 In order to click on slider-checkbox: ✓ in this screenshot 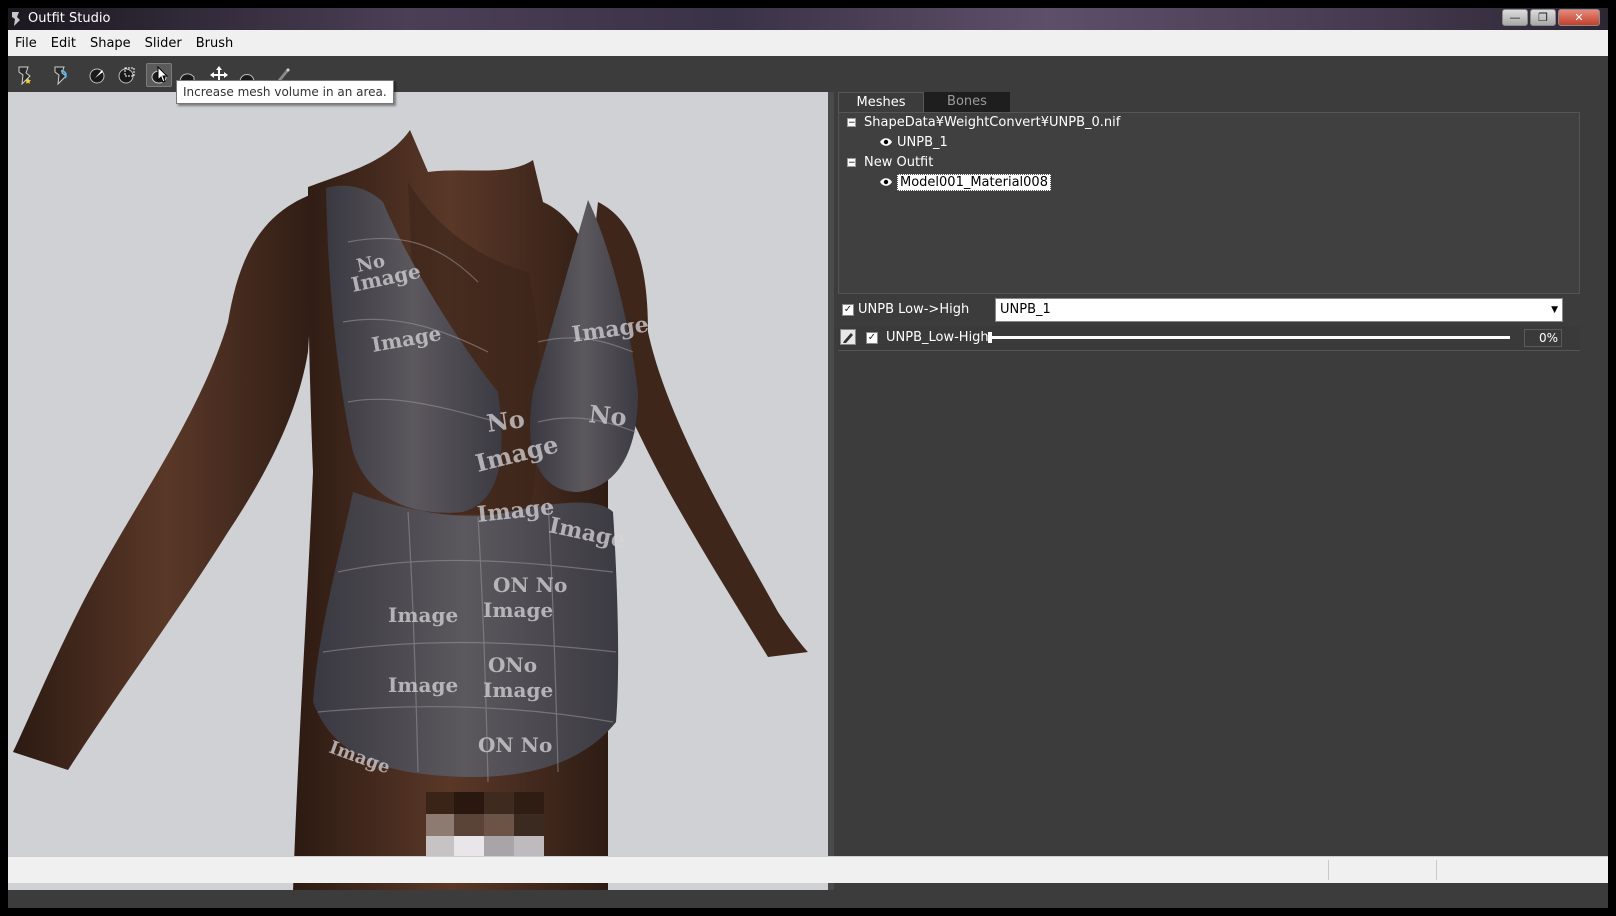, I will do `click(872, 338)`.